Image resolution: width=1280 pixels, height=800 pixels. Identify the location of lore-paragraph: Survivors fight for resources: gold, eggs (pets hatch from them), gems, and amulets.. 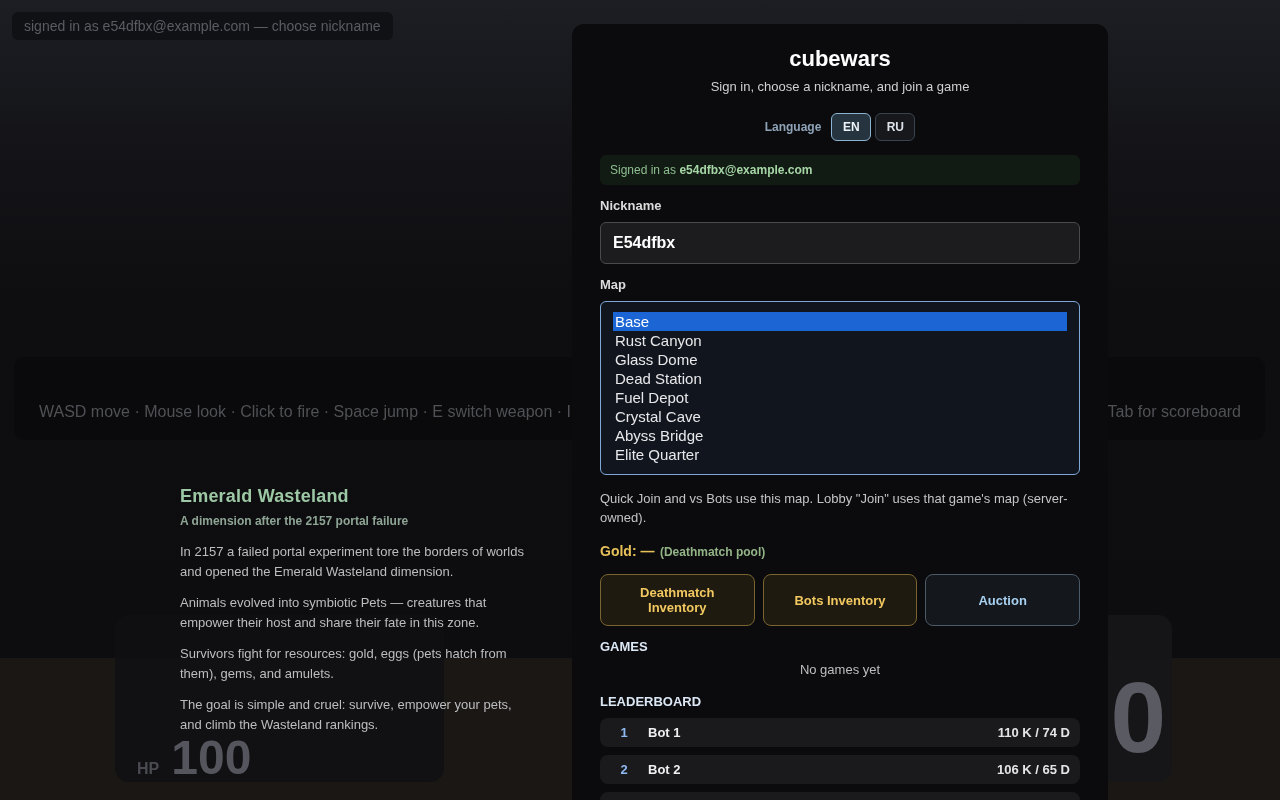
(344, 664).